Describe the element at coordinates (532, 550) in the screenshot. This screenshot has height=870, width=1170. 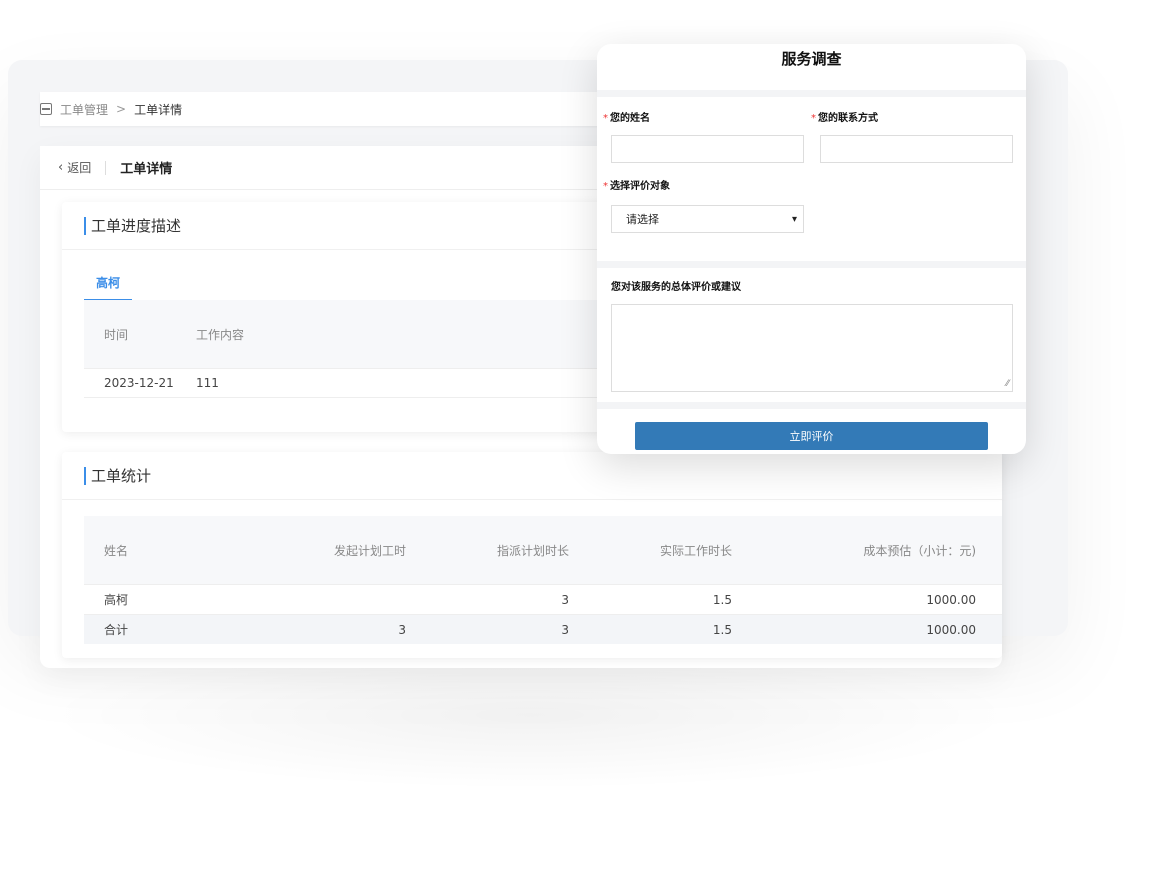
I see `column-header-assigned-hours: 指派计划时长` at that location.